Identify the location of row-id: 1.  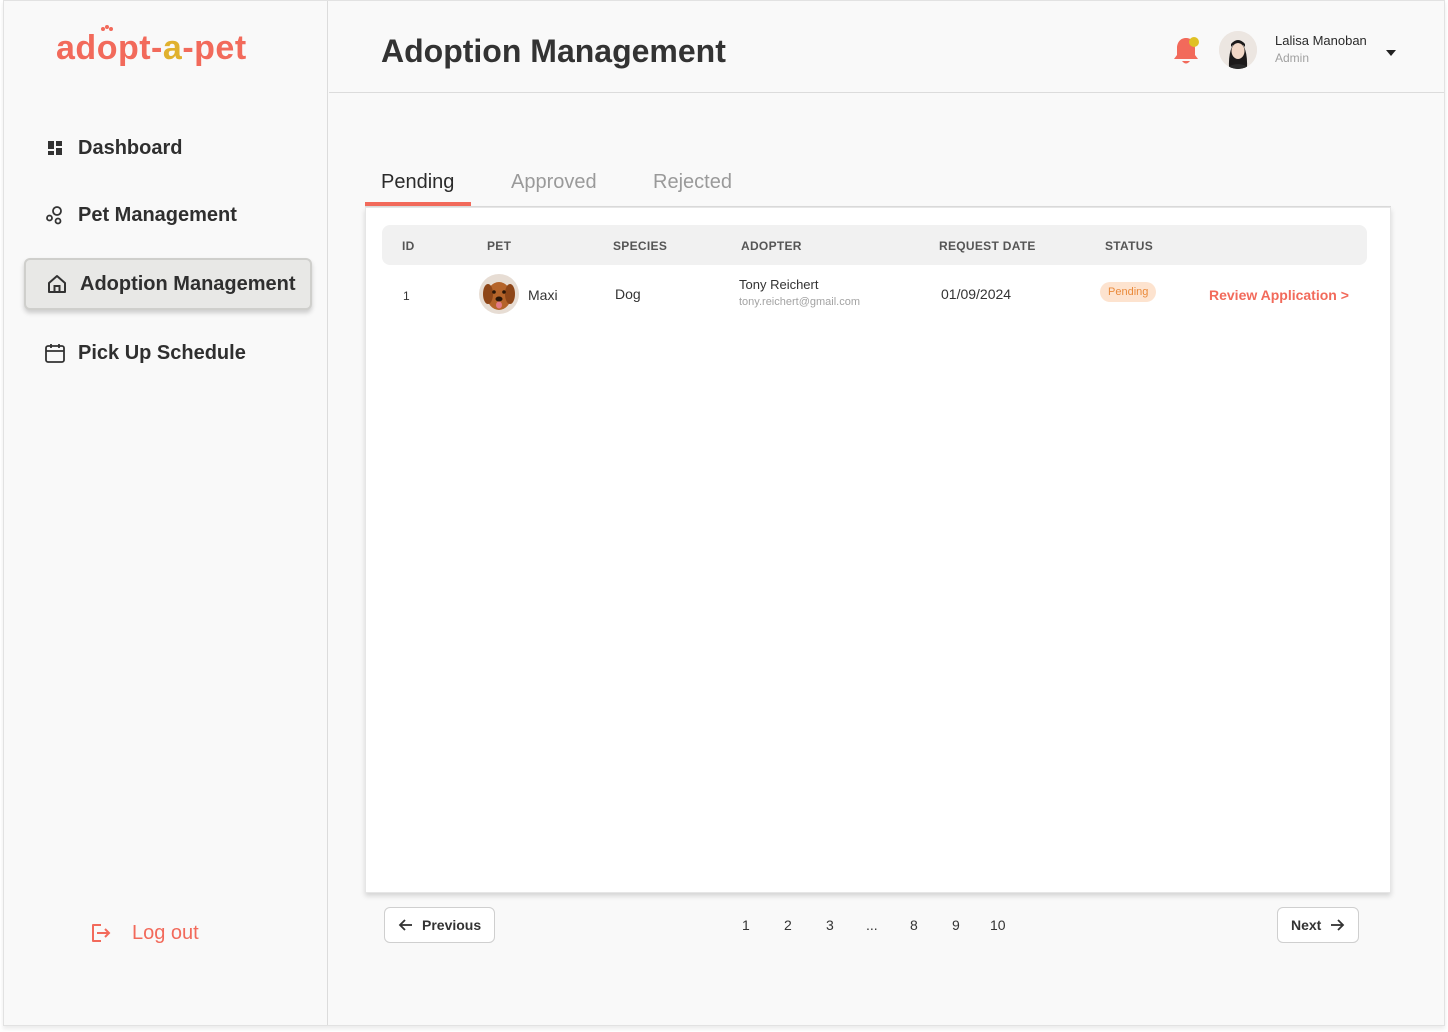
(406, 296).